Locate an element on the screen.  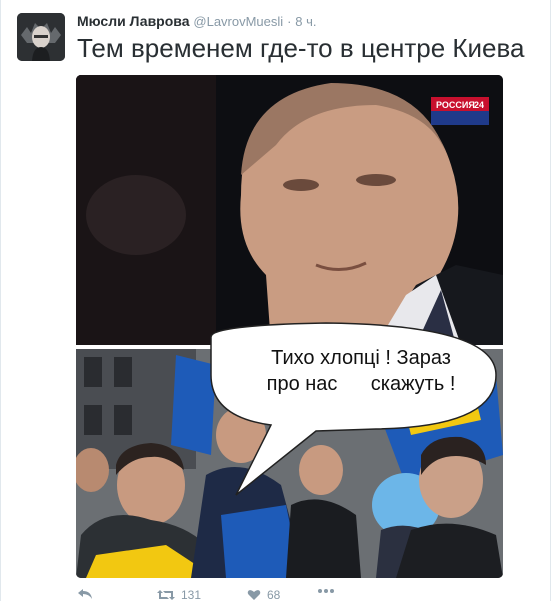
channel-logo: РОССИЯ is located at coordinates (455, 105).